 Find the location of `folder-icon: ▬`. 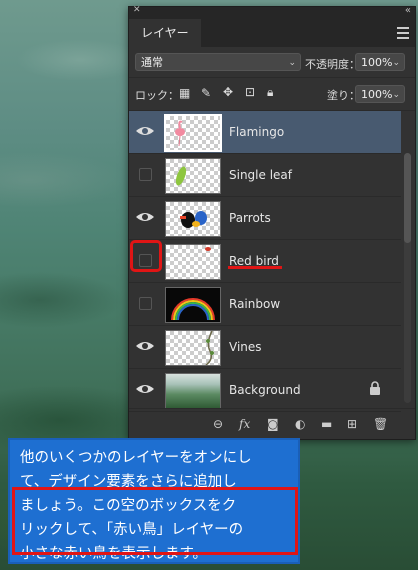

folder-icon: ▬ is located at coordinates (326, 424).